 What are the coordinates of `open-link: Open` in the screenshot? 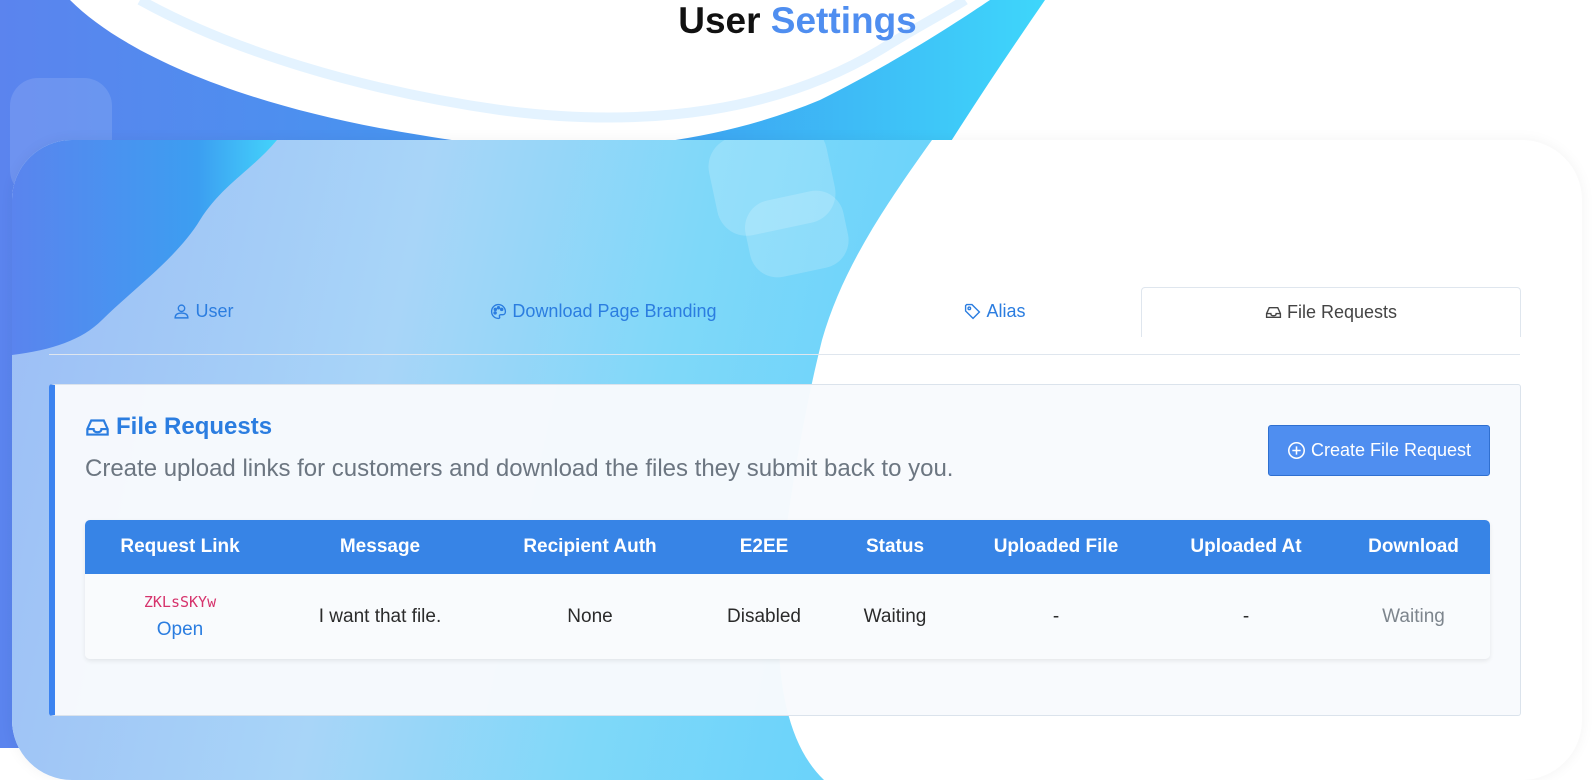 It's located at (180, 630).